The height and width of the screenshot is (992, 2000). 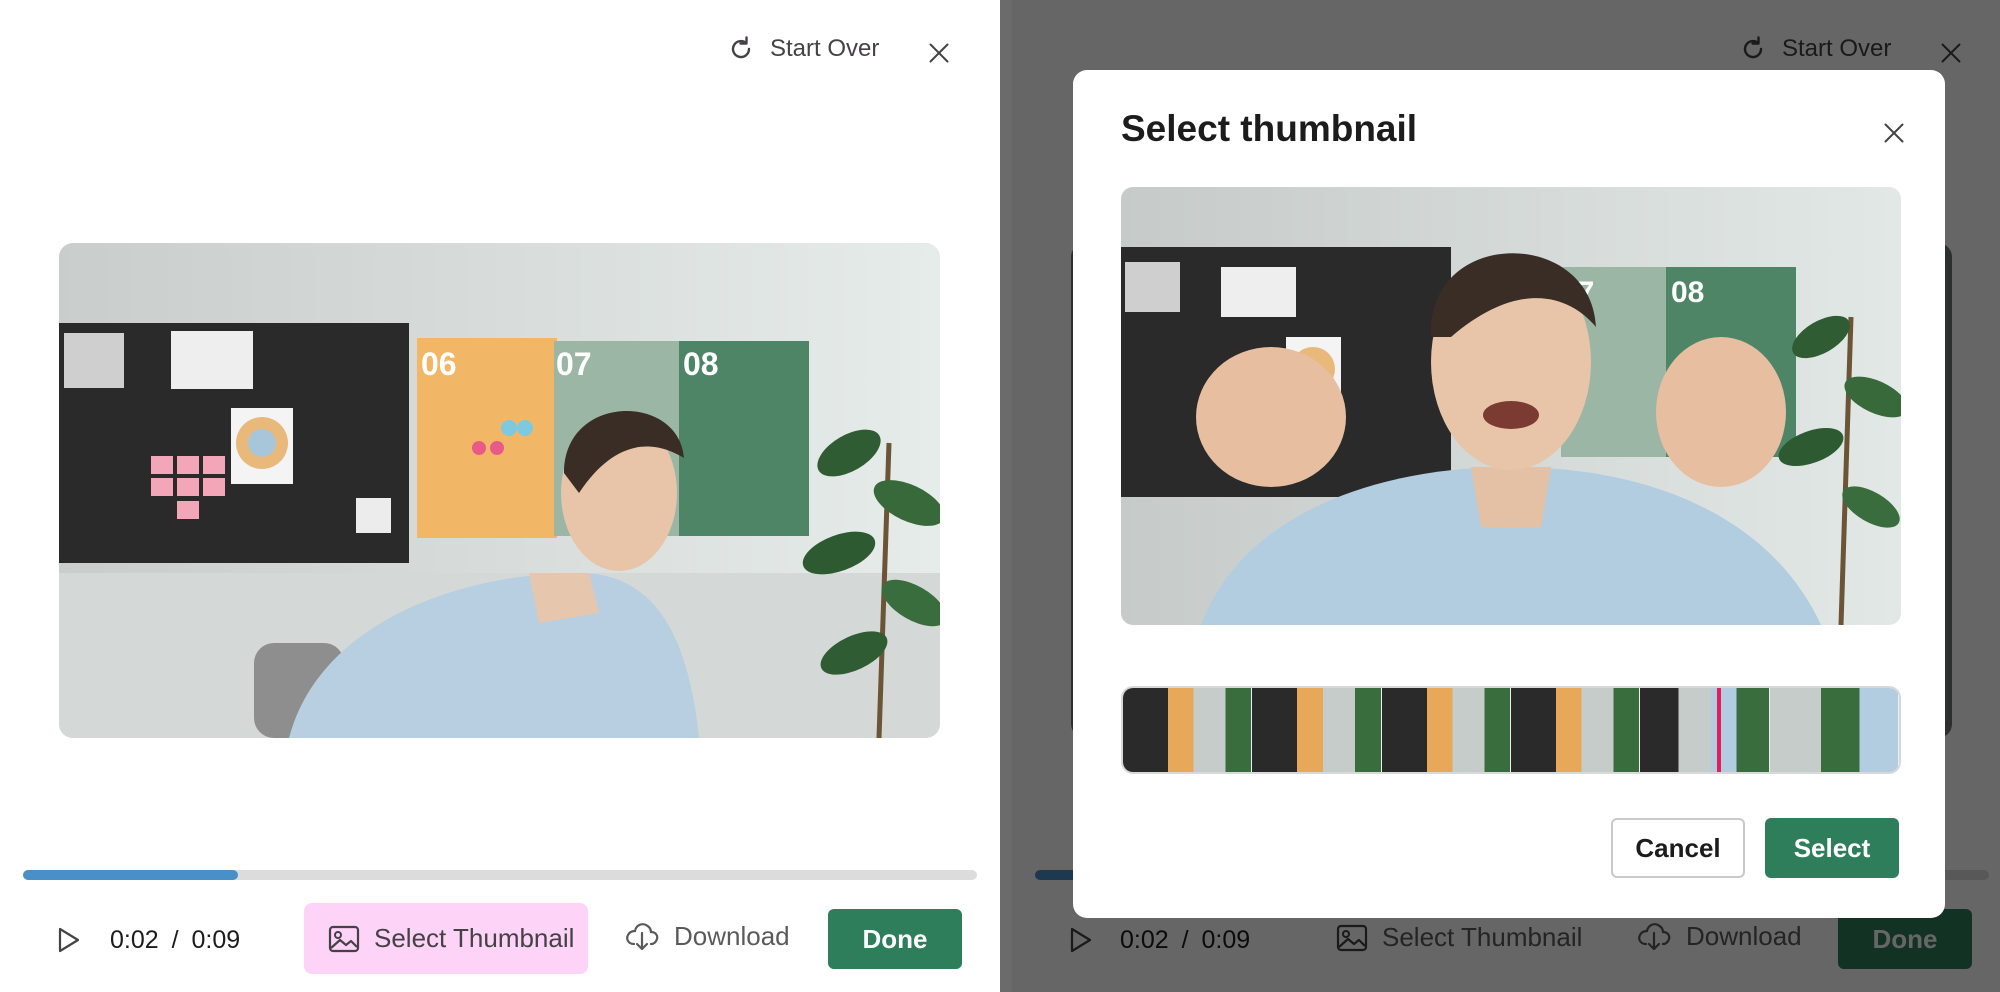 I want to click on cancel-button: Cancel, so click(x=1678, y=848).